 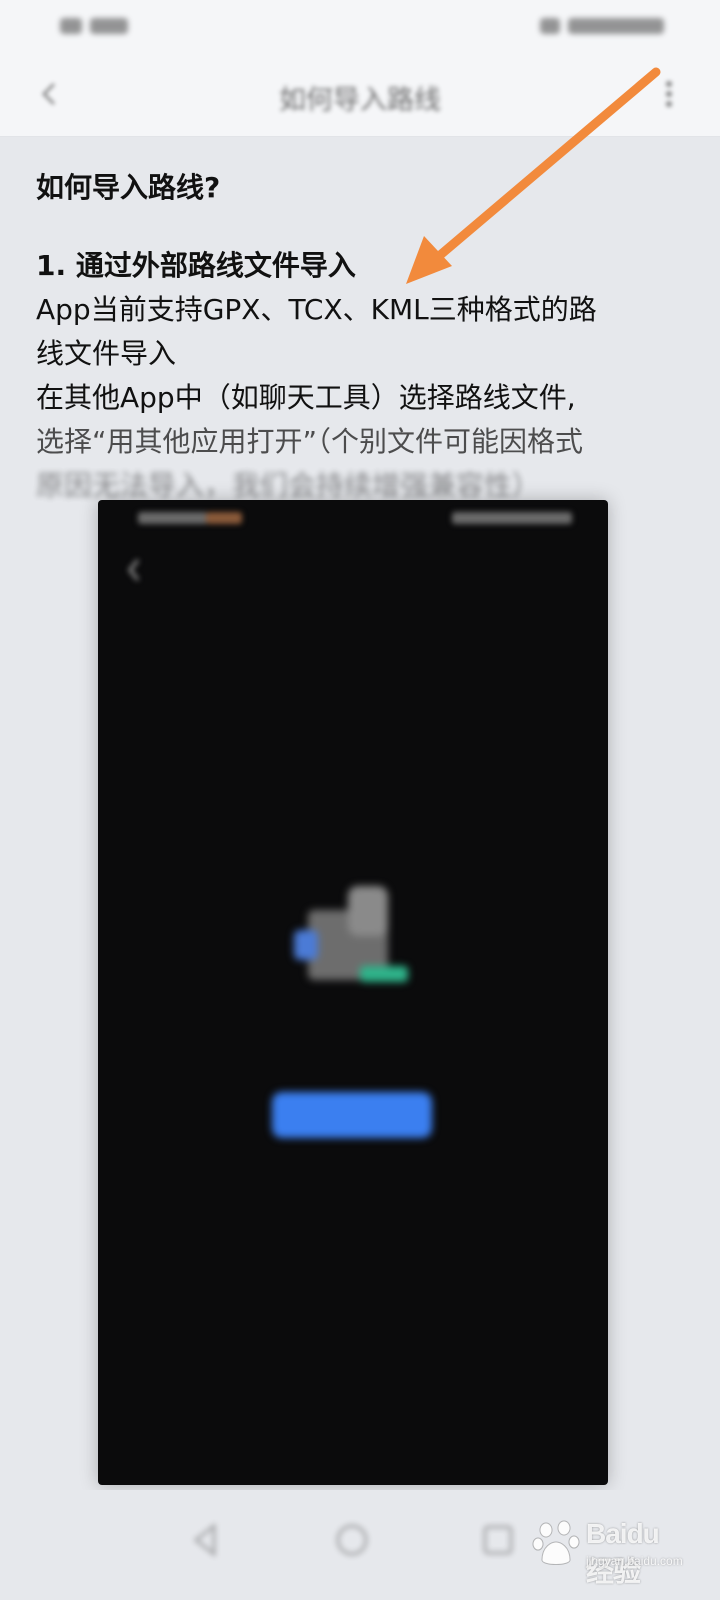 I want to click on embedded-header, so click(x=353, y=570).